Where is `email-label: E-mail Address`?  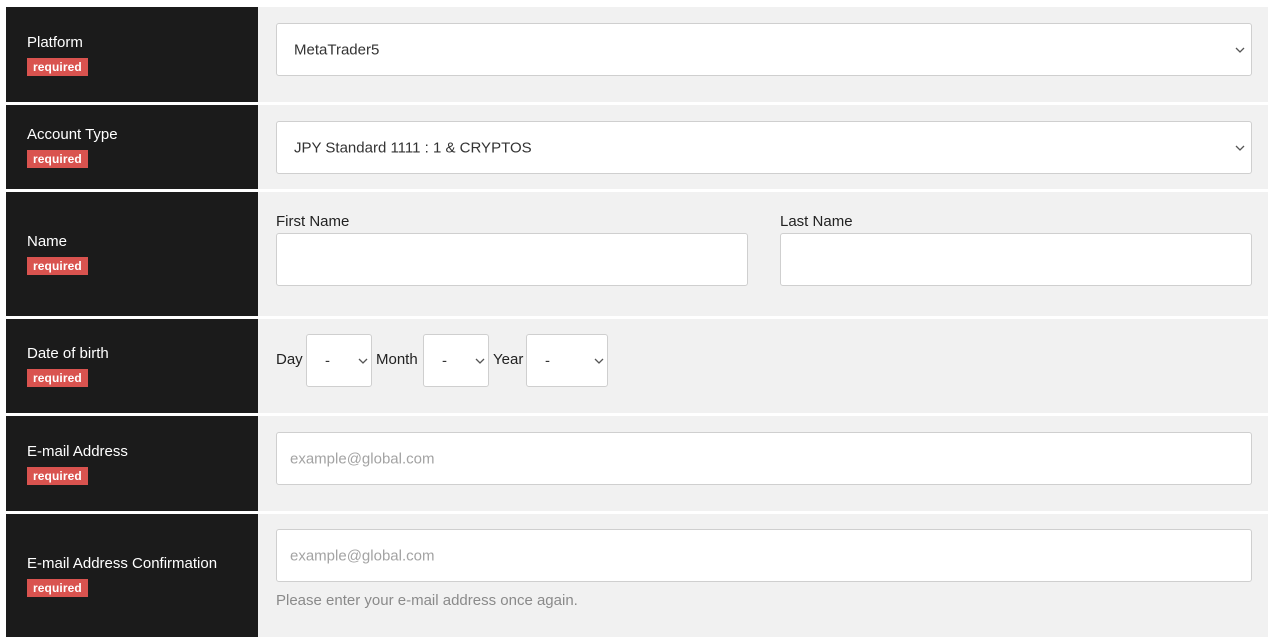
email-label: E-mail Address is located at coordinates (77, 451).